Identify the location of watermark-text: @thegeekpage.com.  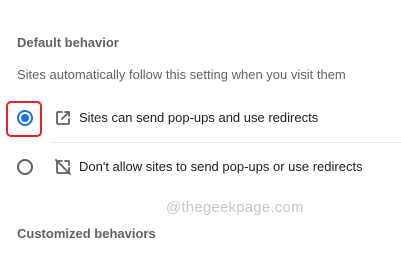
(235, 207).